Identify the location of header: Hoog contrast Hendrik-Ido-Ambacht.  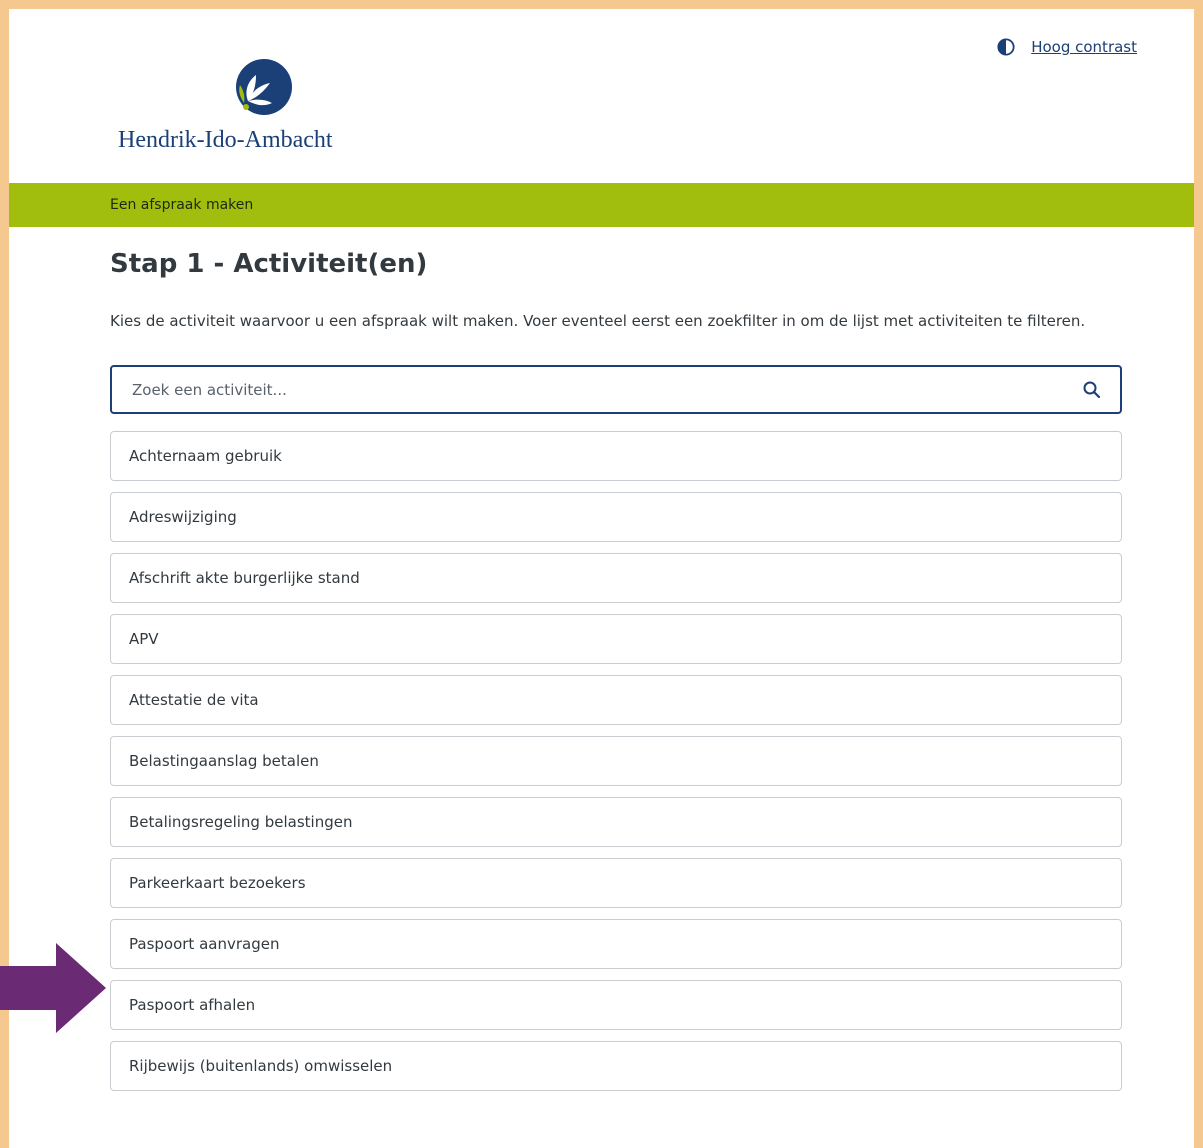
(601, 96).